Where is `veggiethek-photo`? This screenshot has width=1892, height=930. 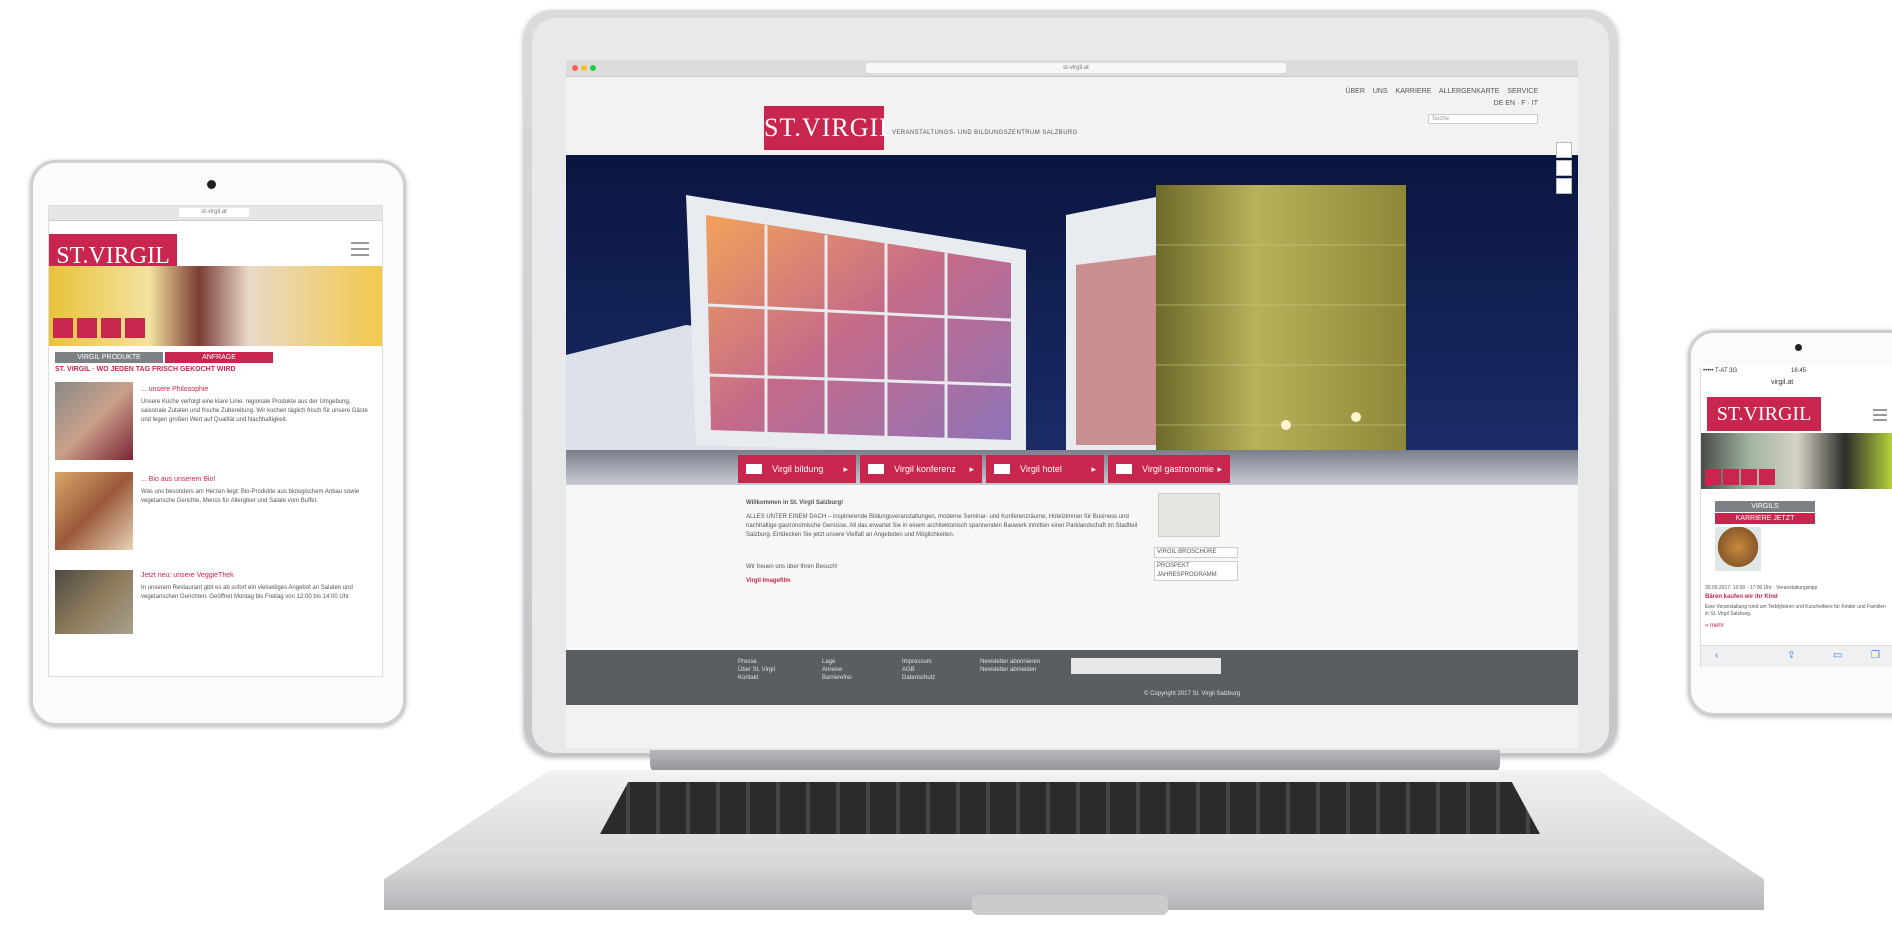 veggiethek-photo is located at coordinates (94, 602).